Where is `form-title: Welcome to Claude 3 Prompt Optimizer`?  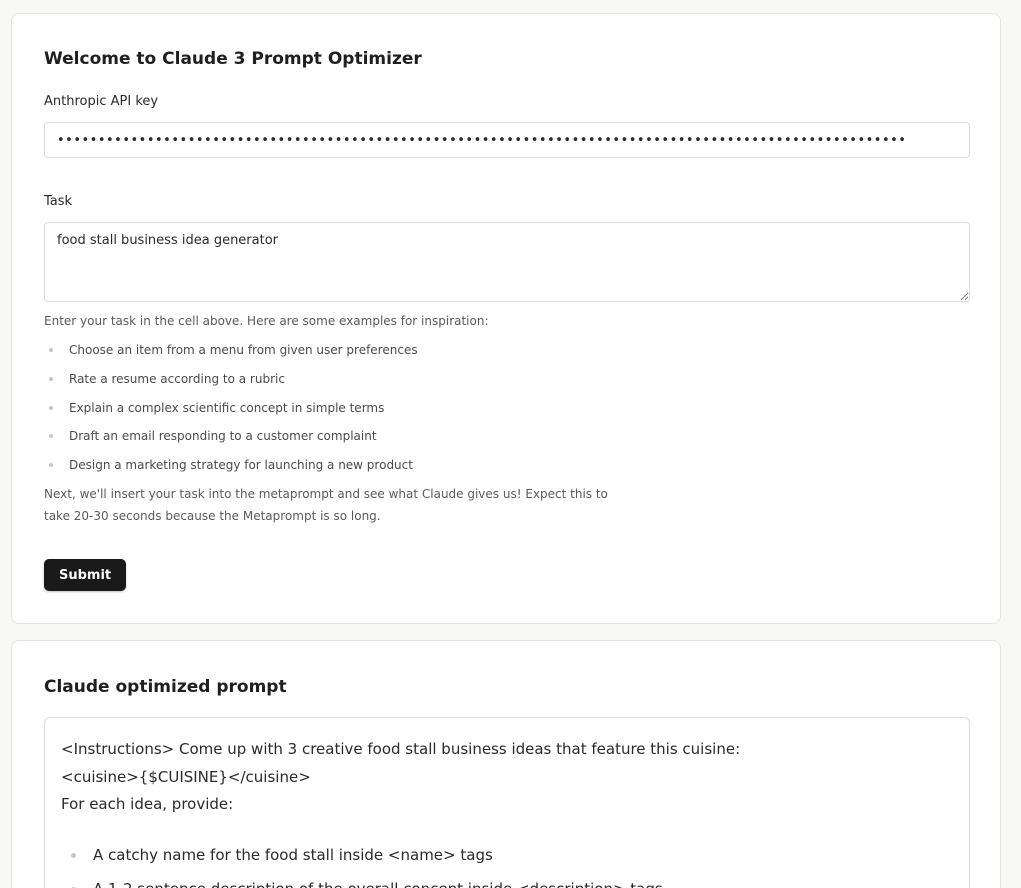 form-title: Welcome to Claude 3 Prompt Optimizer is located at coordinates (233, 59).